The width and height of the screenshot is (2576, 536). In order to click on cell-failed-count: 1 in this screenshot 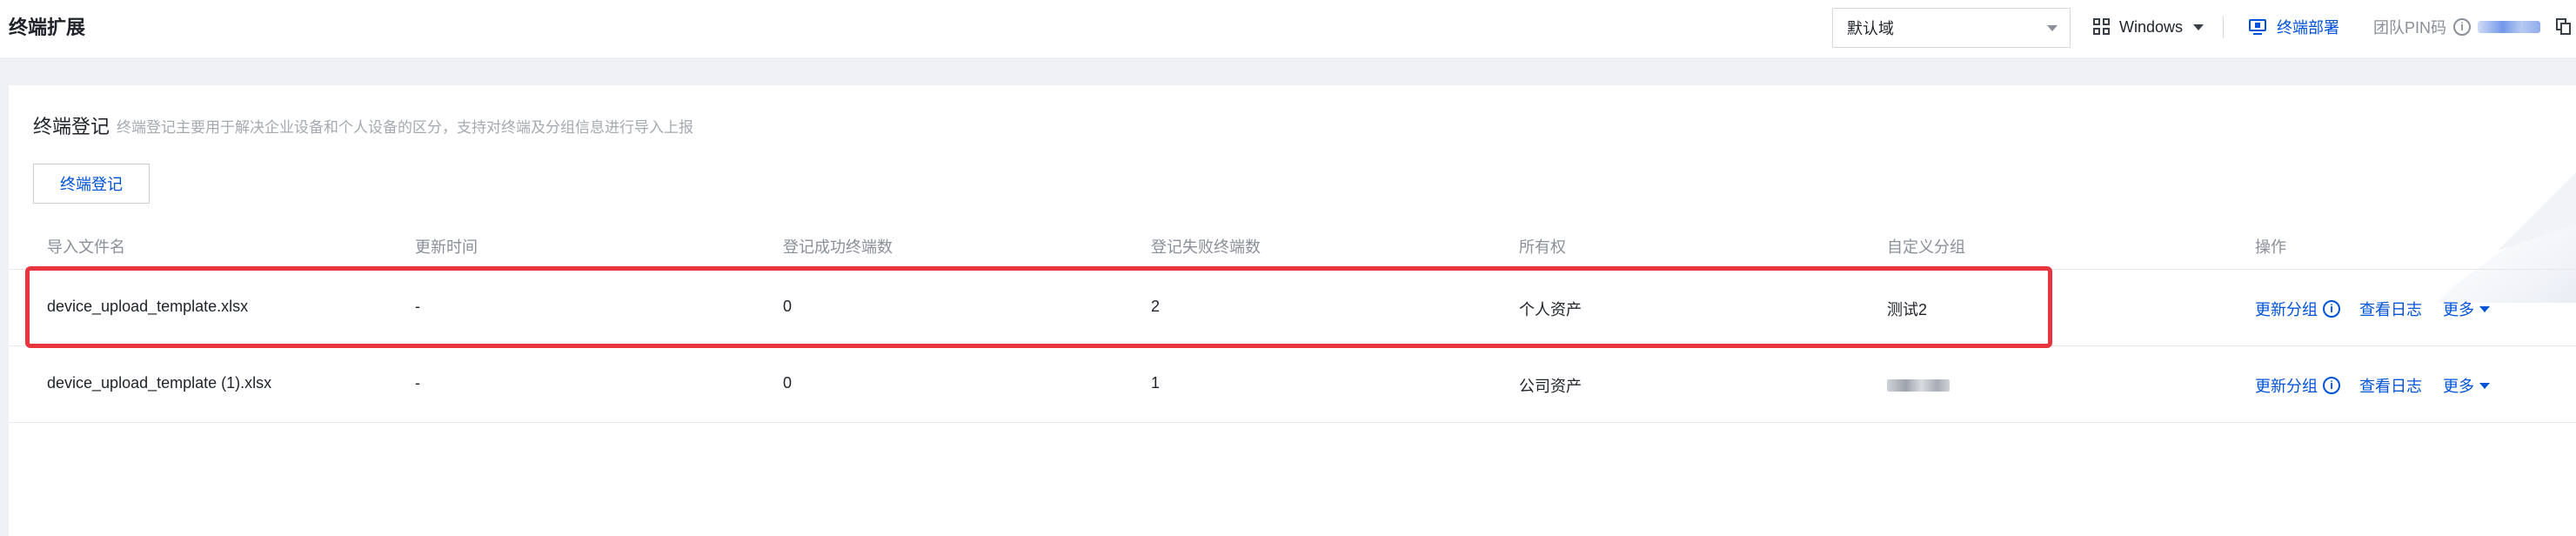, I will do `click(1156, 383)`.